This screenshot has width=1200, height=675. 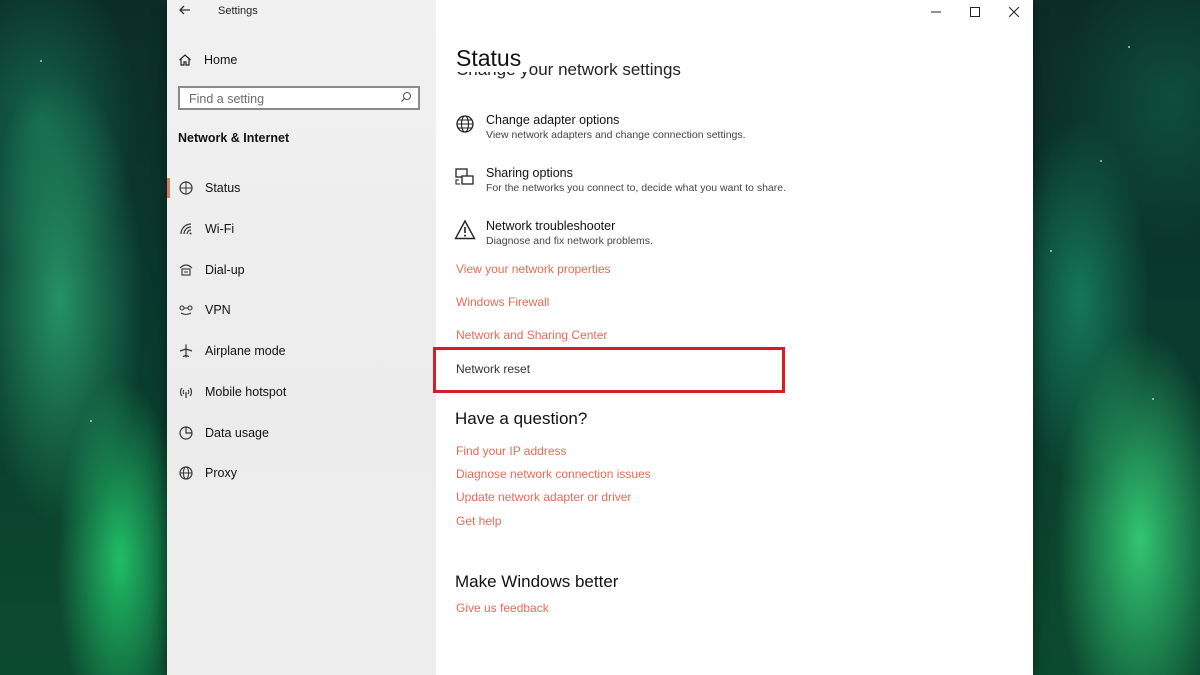 What do you see at coordinates (186, 188) in the screenshot?
I see `status-icon` at bounding box center [186, 188].